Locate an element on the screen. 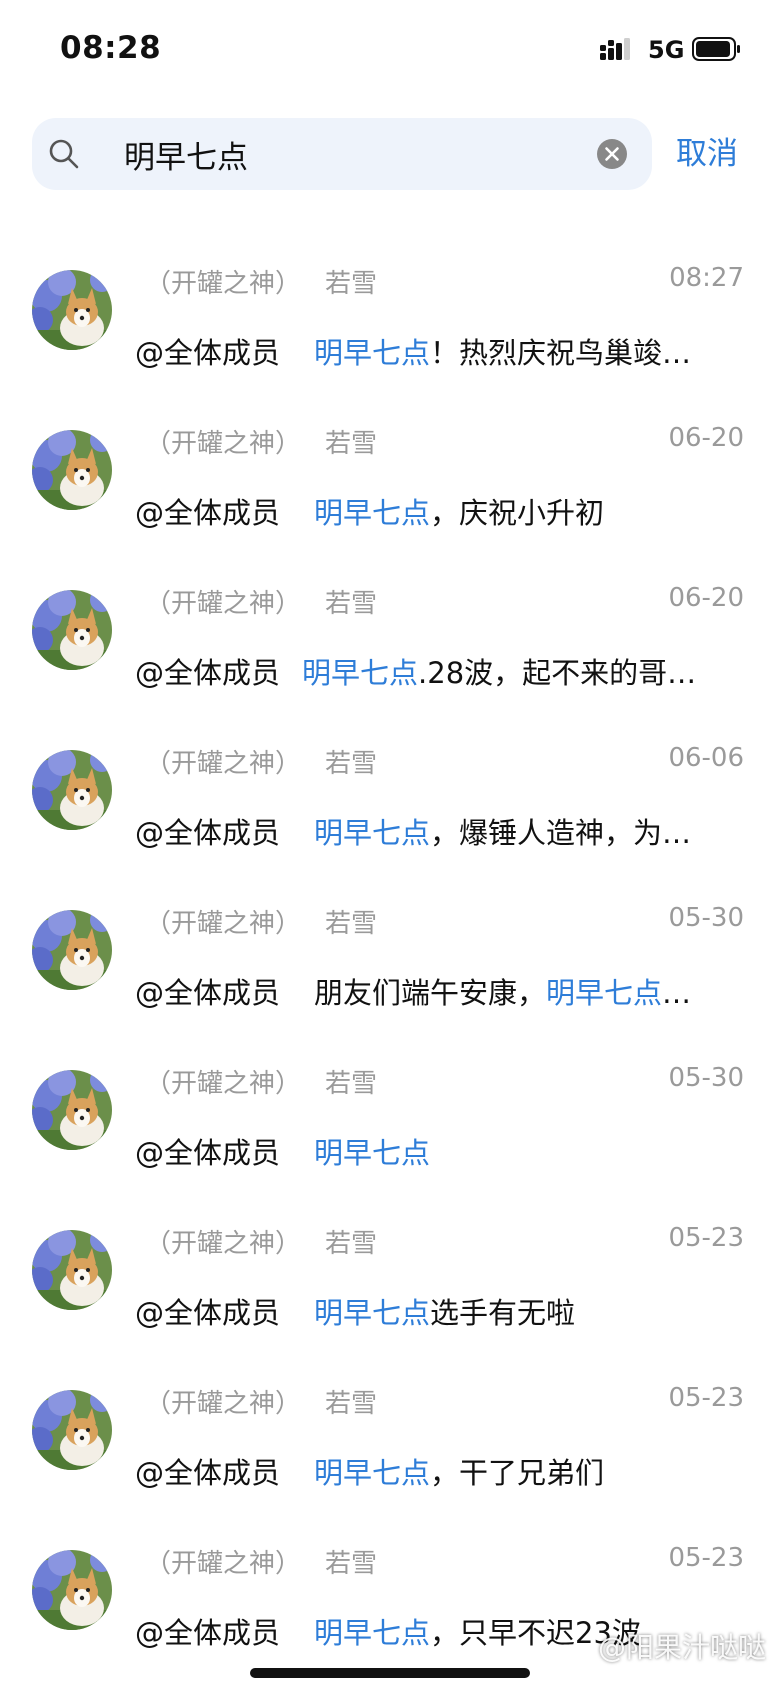 The width and height of the screenshot is (780, 1690). home-indicator is located at coordinates (390, 1673).